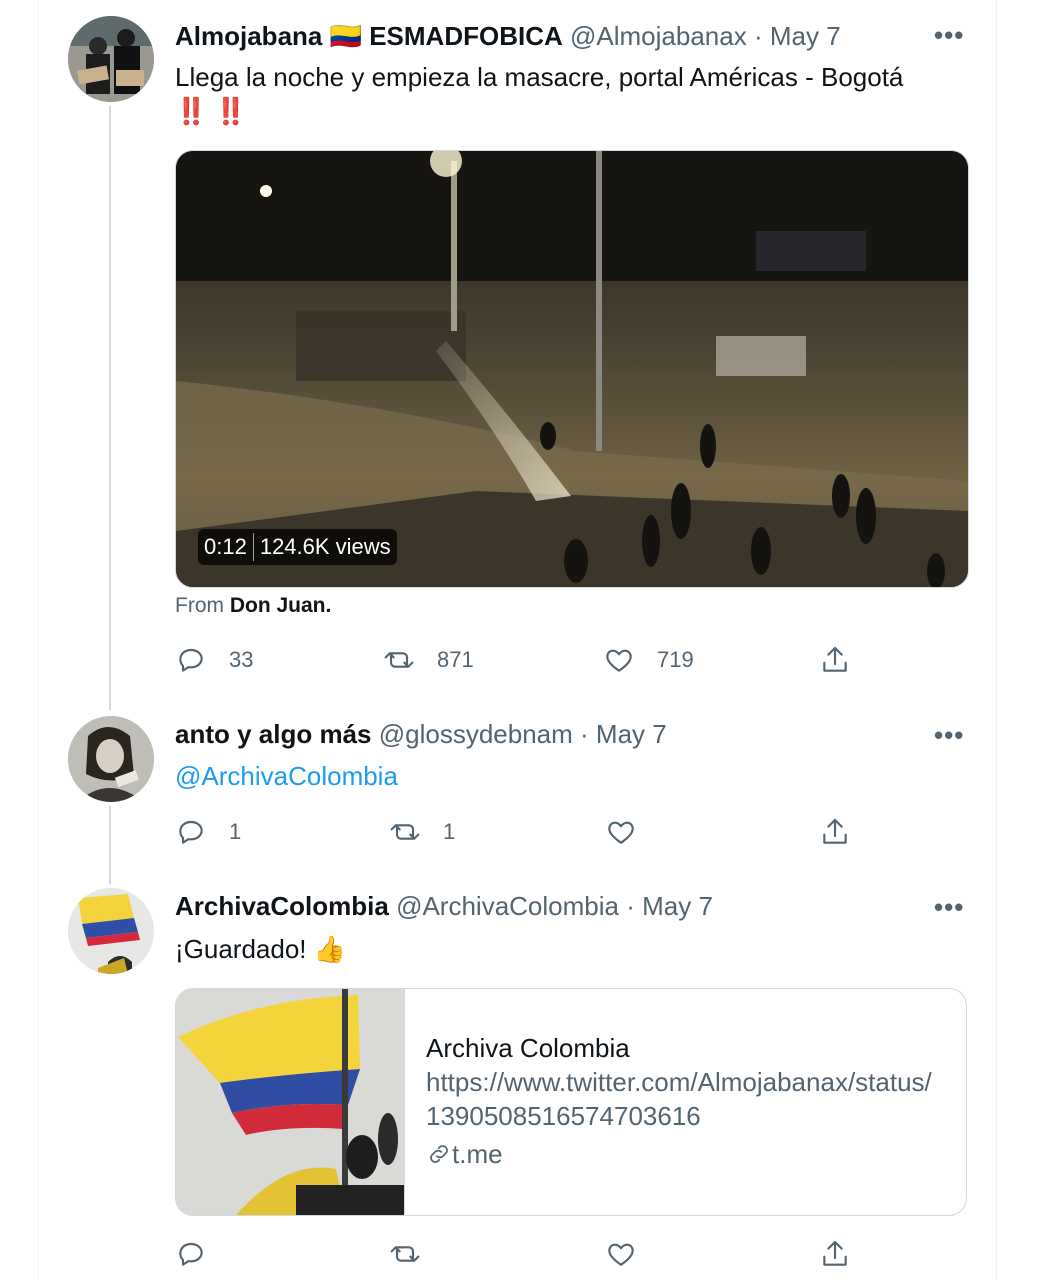  What do you see at coordinates (241, 659) in the screenshot?
I see `reply-count: 33` at bounding box center [241, 659].